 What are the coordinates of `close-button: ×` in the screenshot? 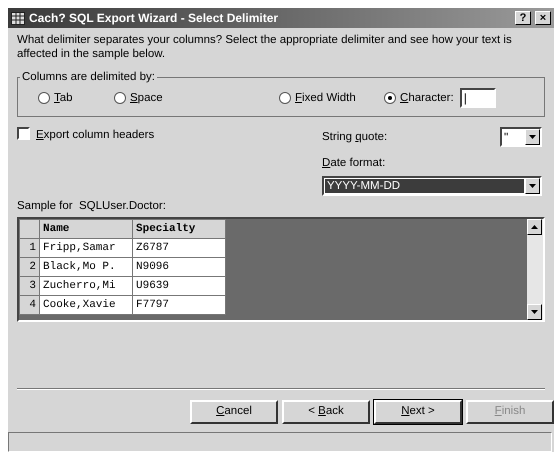 It's located at (543, 18).